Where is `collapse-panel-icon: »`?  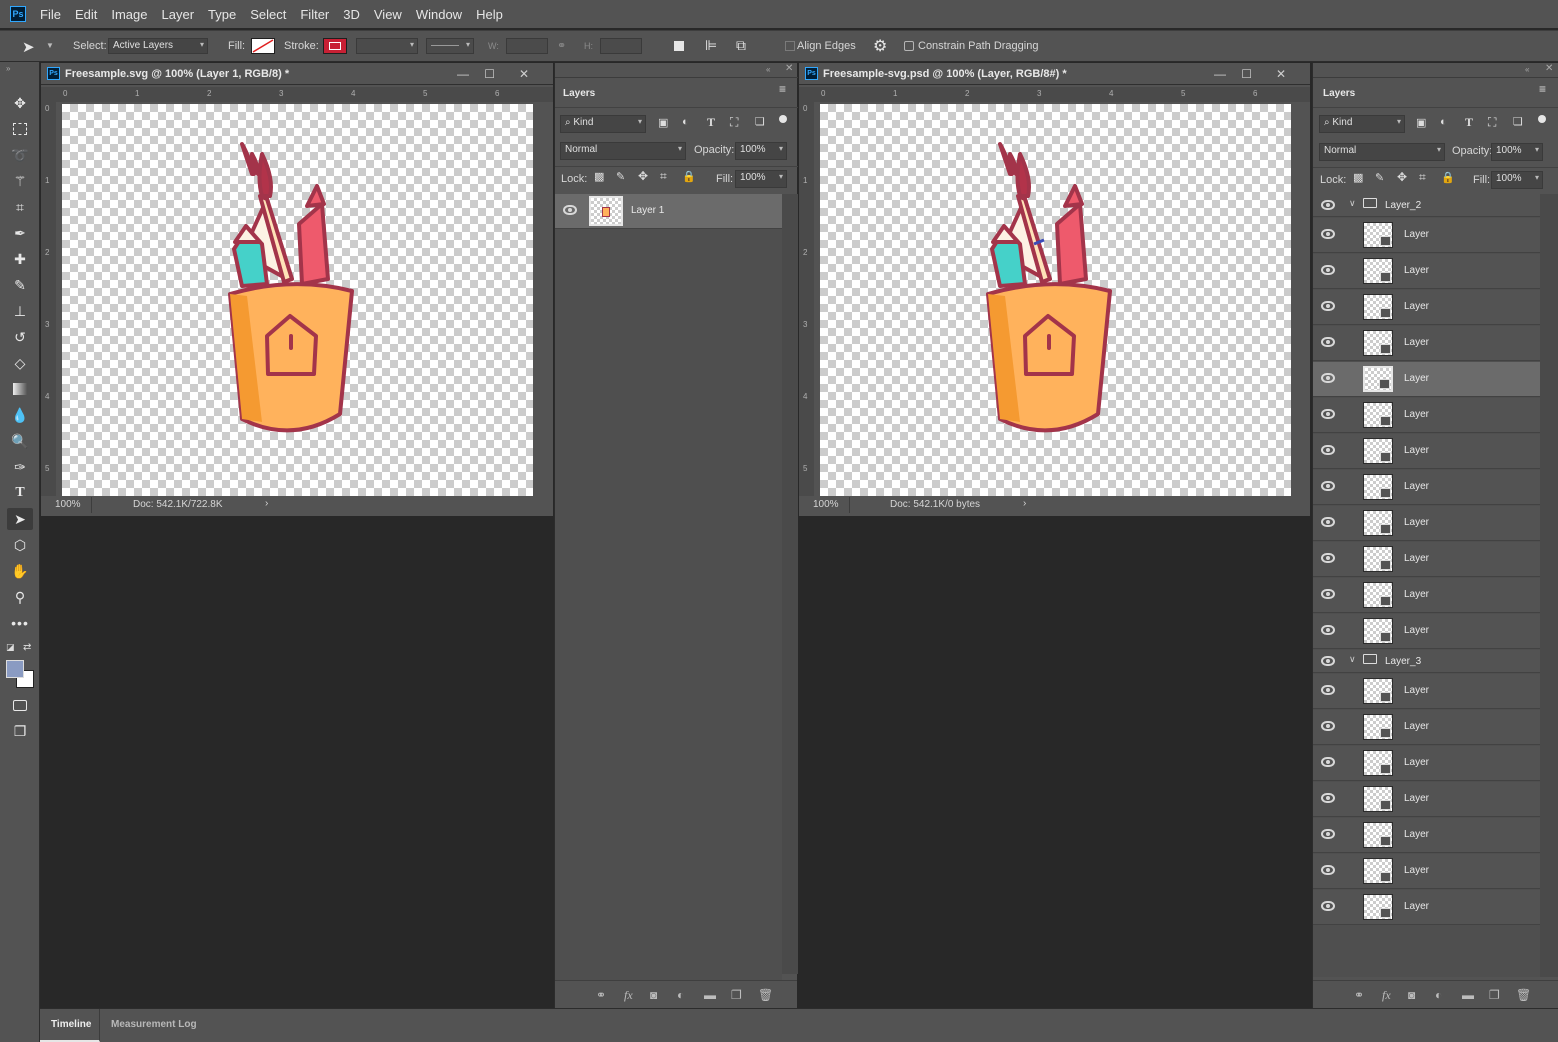
collapse-panel-icon: » is located at coordinates (8, 68).